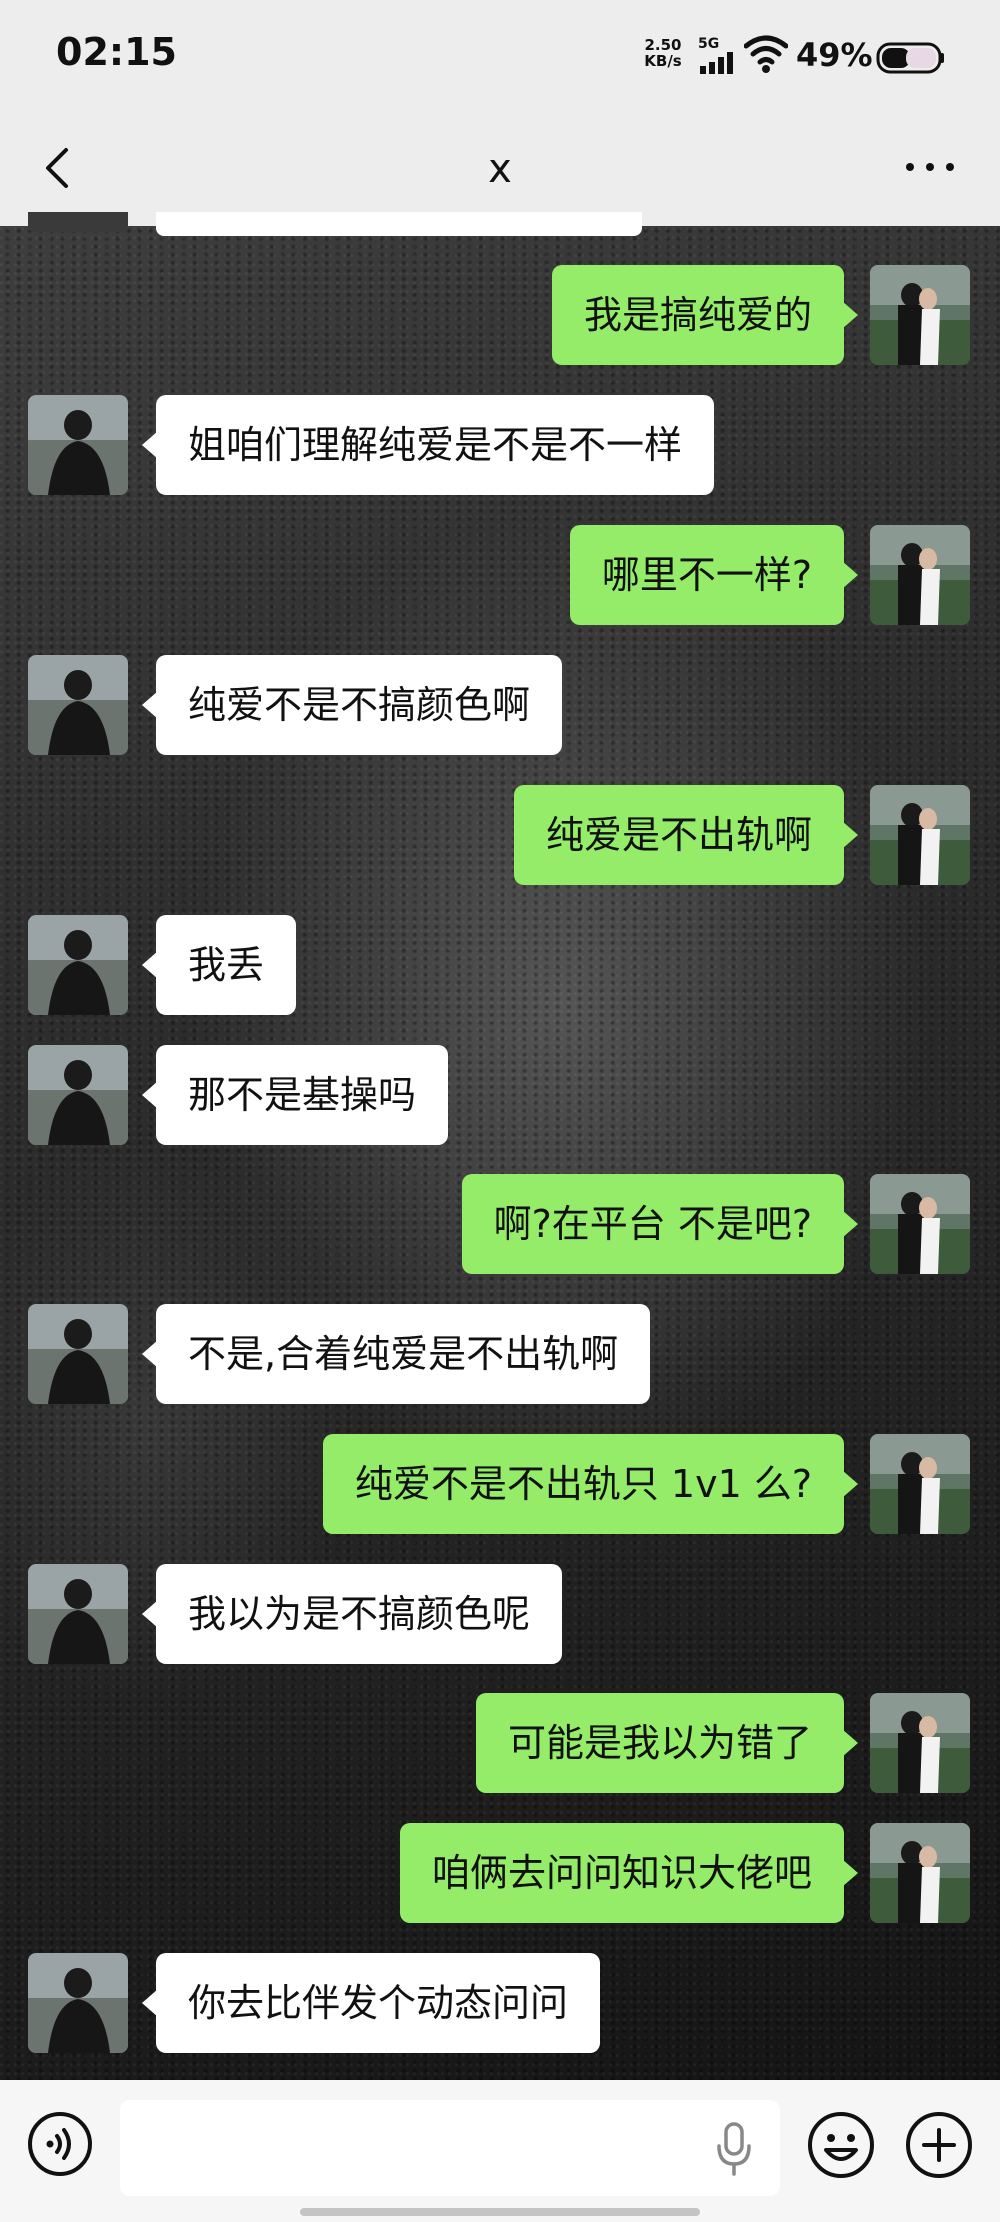  I want to click on message-row: 我丢, so click(500, 965).